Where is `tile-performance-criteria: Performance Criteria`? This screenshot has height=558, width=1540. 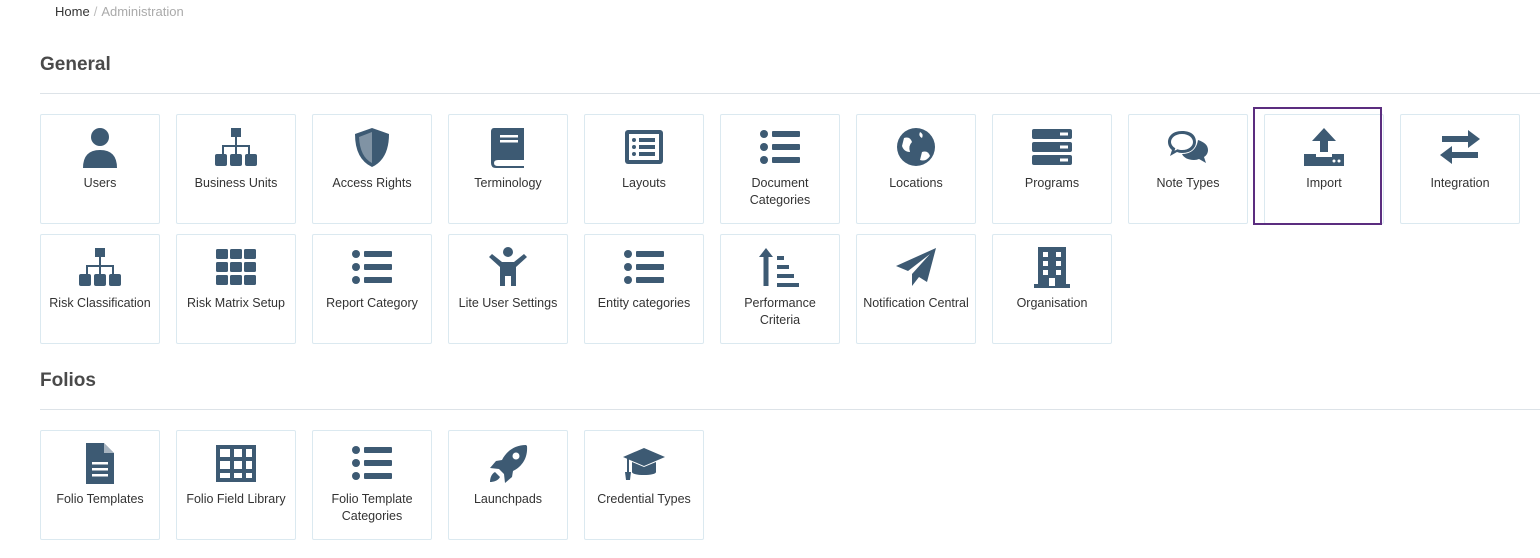 tile-performance-criteria: Performance Criteria is located at coordinates (780, 289).